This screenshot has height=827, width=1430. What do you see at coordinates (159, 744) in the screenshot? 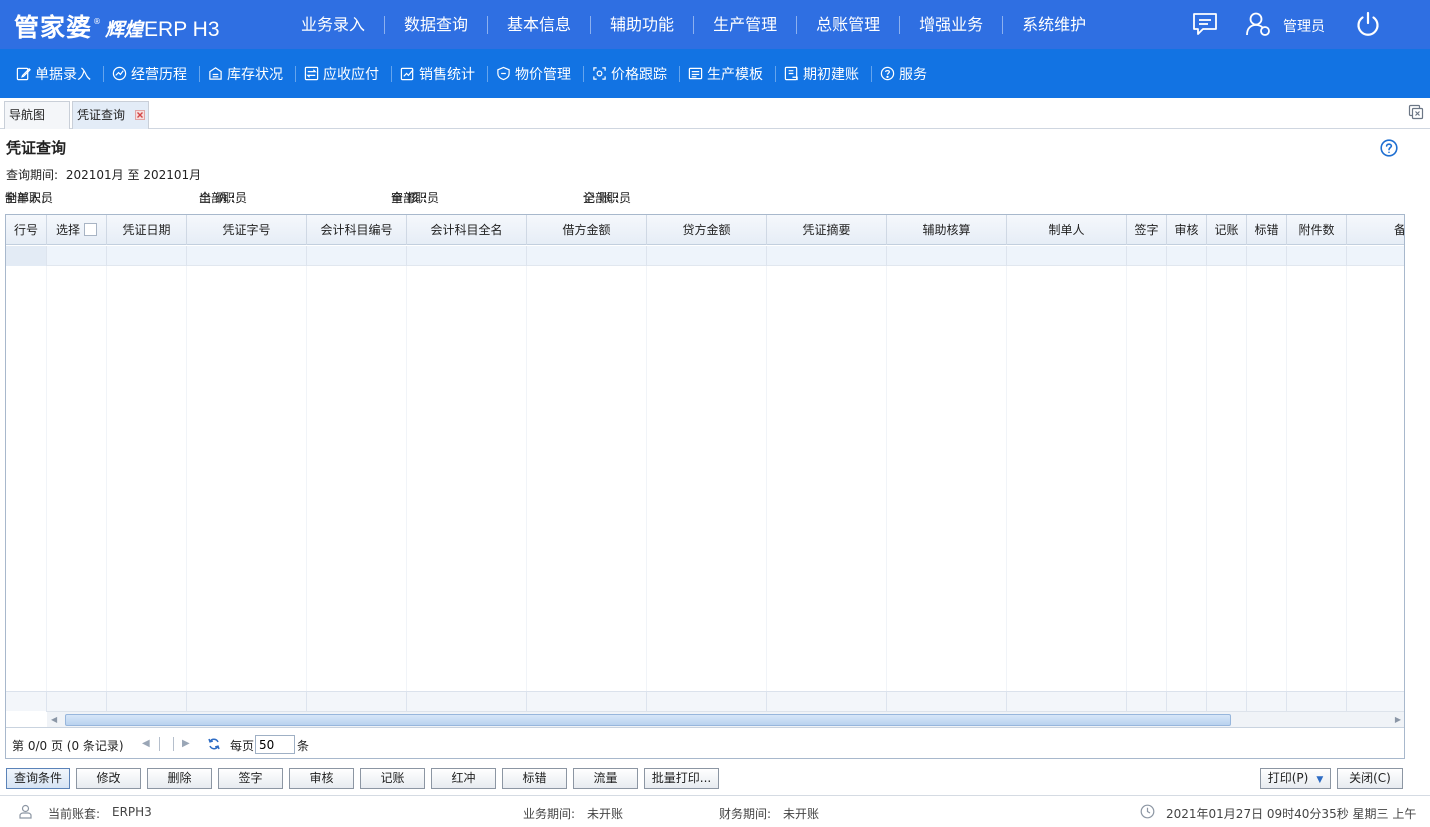
I see `pager-divider` at bounding box center [159, 744].